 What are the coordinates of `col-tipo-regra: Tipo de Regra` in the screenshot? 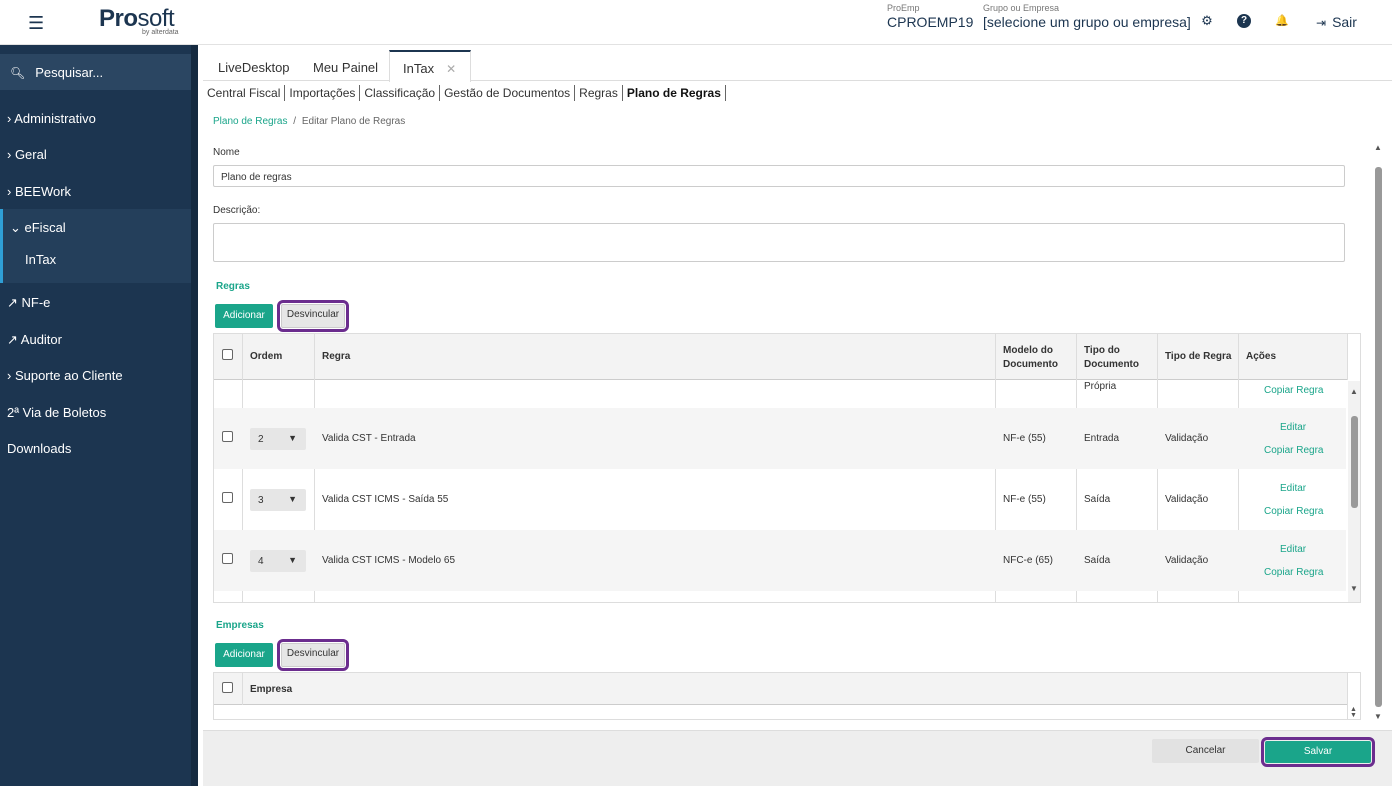 It's located at (1198, 356).